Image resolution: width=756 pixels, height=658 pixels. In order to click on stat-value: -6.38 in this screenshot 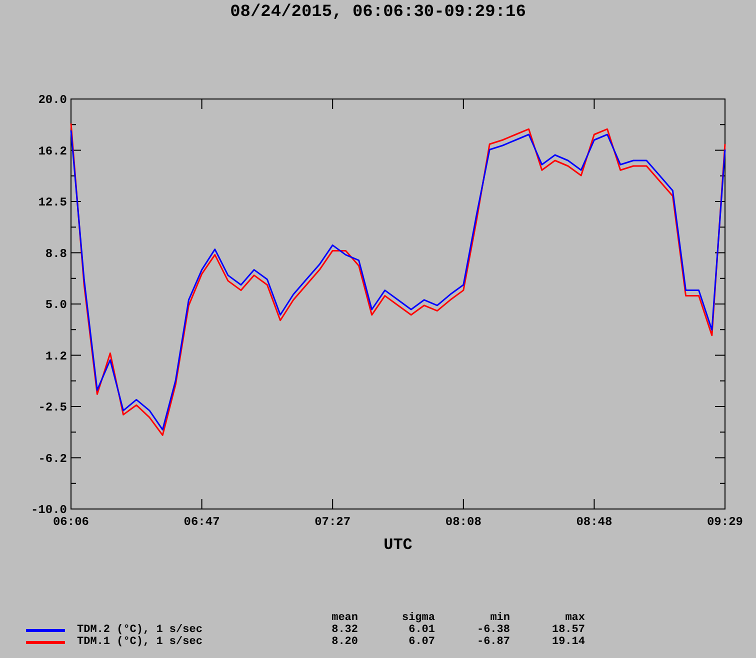, I will do `click(493, 630)`.